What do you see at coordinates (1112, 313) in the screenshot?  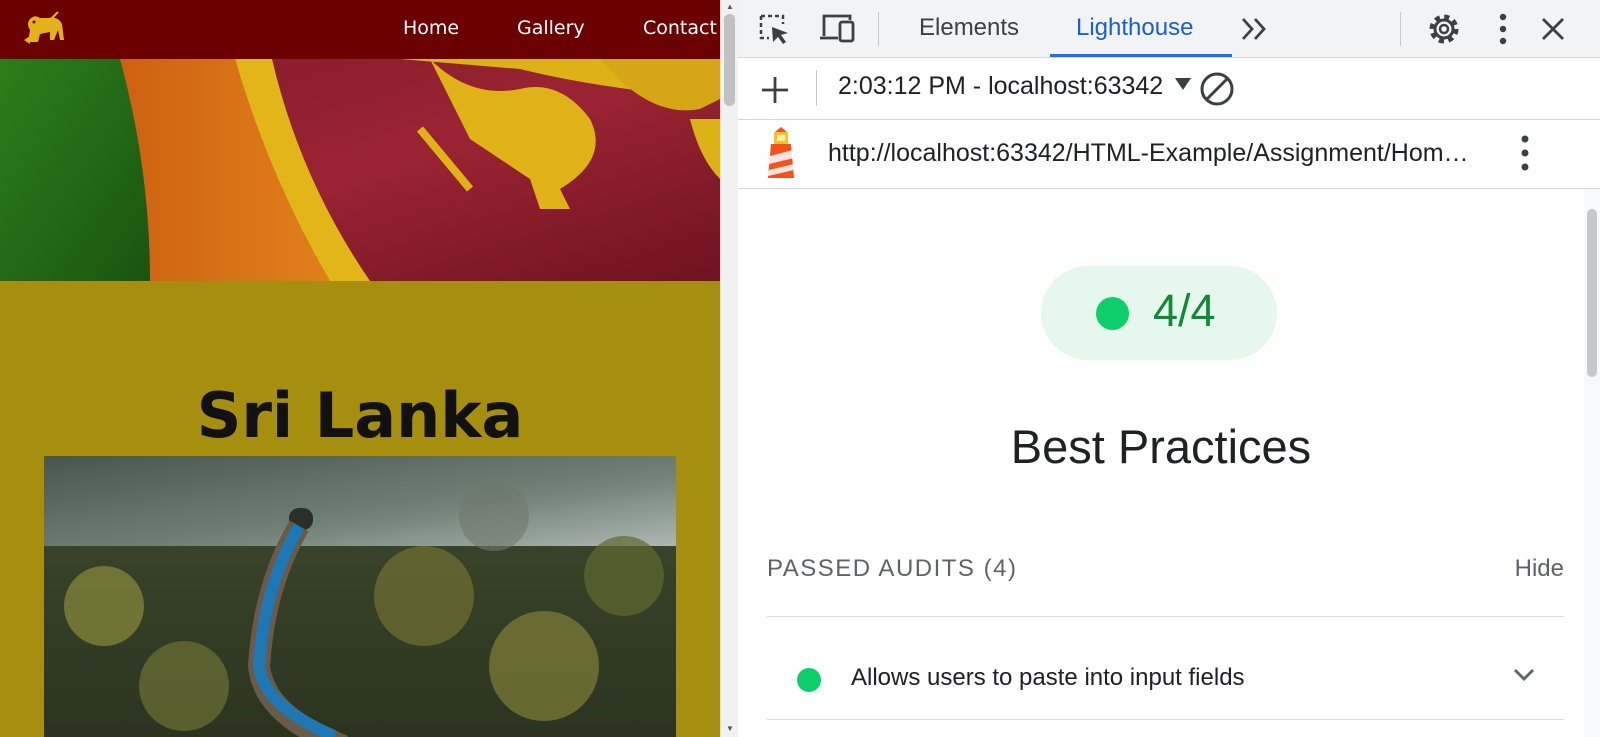 I see `score-pass-dot` at bounding box center [1112, 313].